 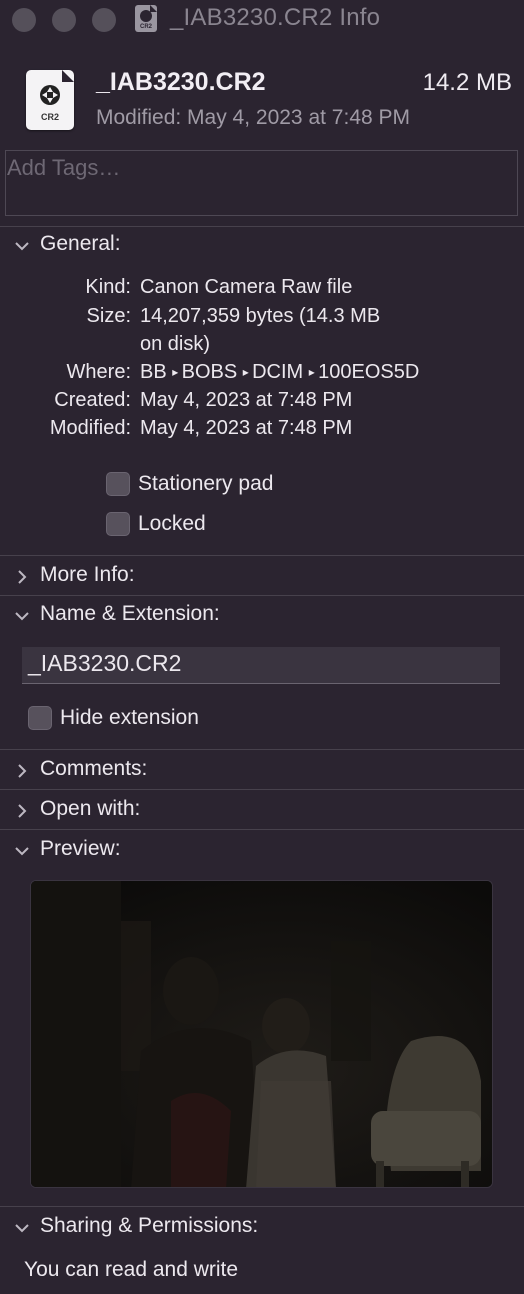 What do you see at coordinates (64, 20) in the screenshot?
I see `minimize-window-button` at bounding box center [64, 20].